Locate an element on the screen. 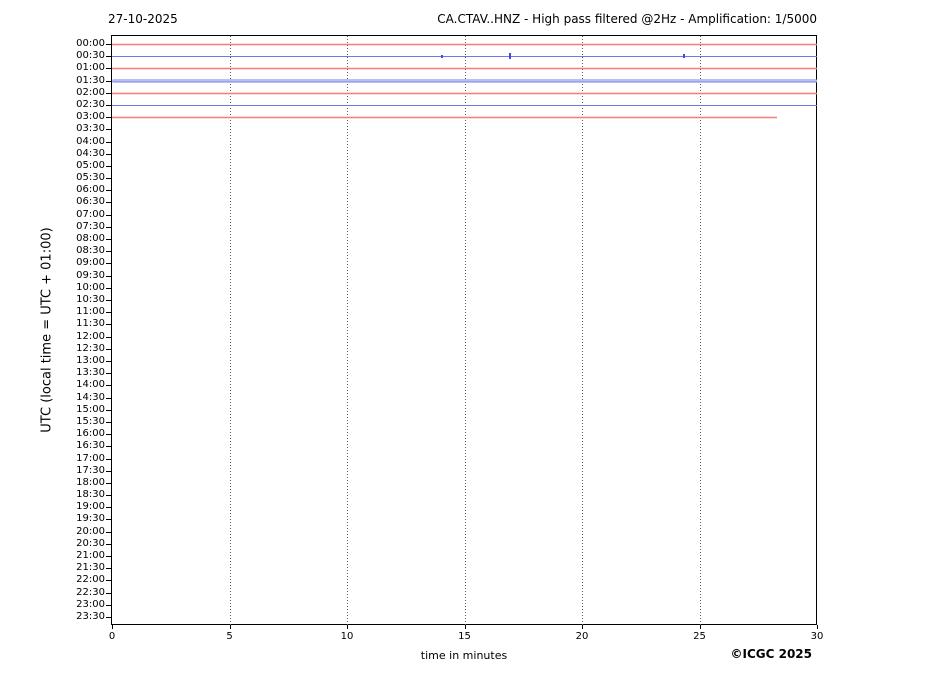 The image size is (927, 696). y-tick-label: 22:30 is located at coordinates (90, 592).